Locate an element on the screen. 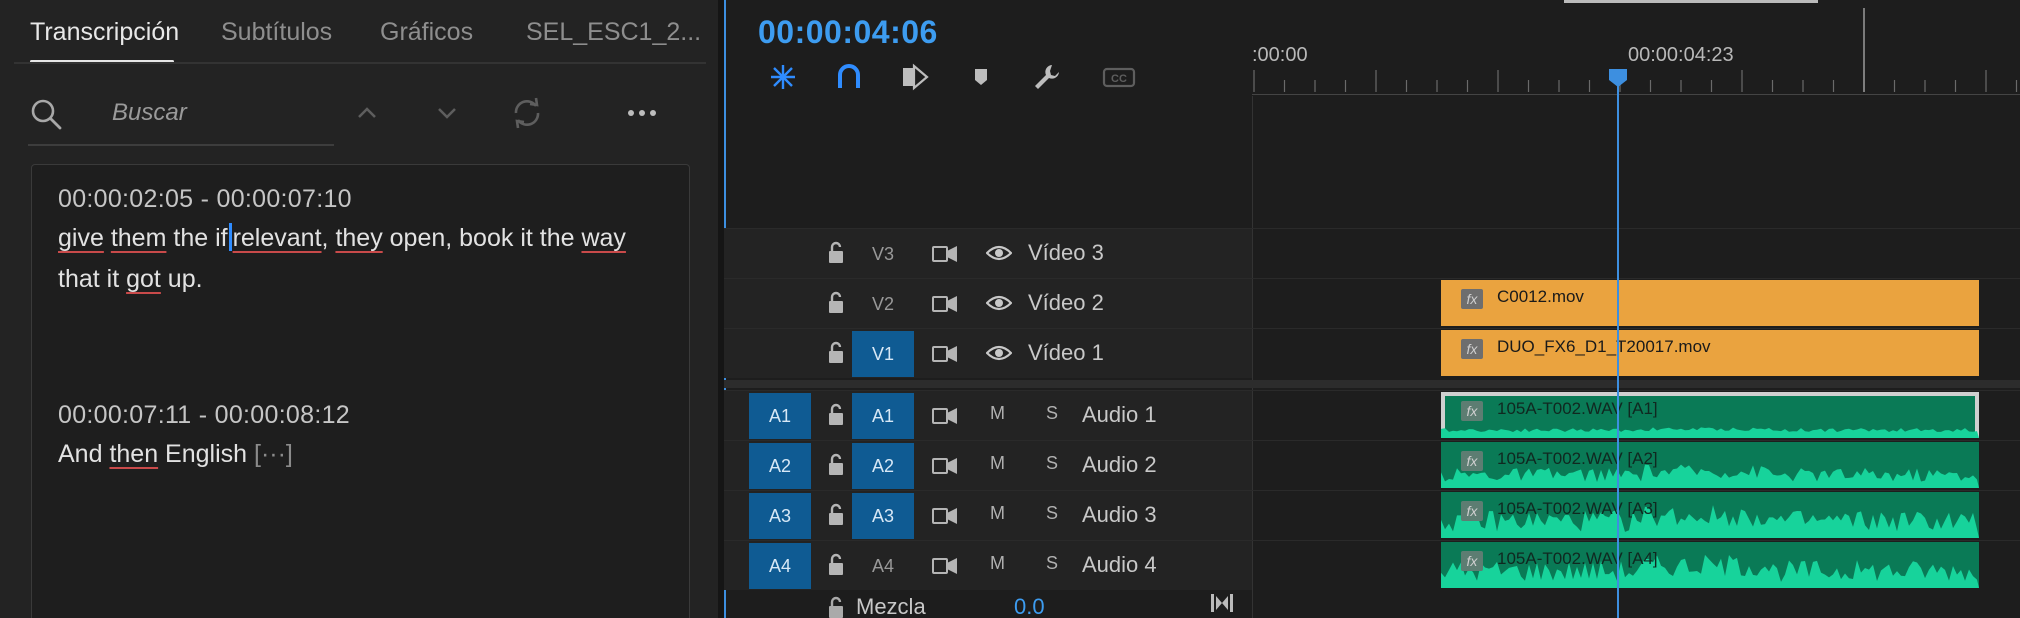 The image size is (2020, 618). transcript-word: way is located at coordinates (603, 238).